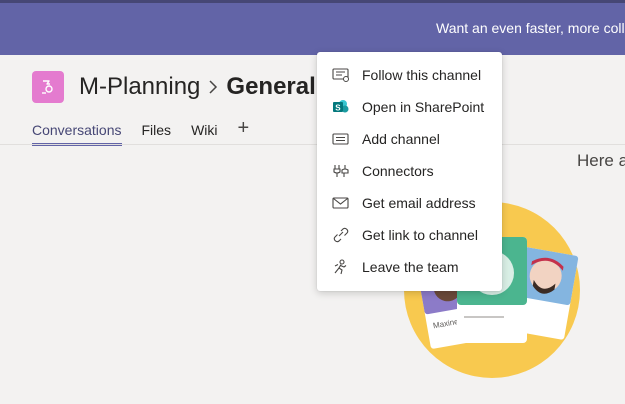 The height and width of the screenshot is (404, 625). I want to click on add-tab-button: +, so click(244, 128).